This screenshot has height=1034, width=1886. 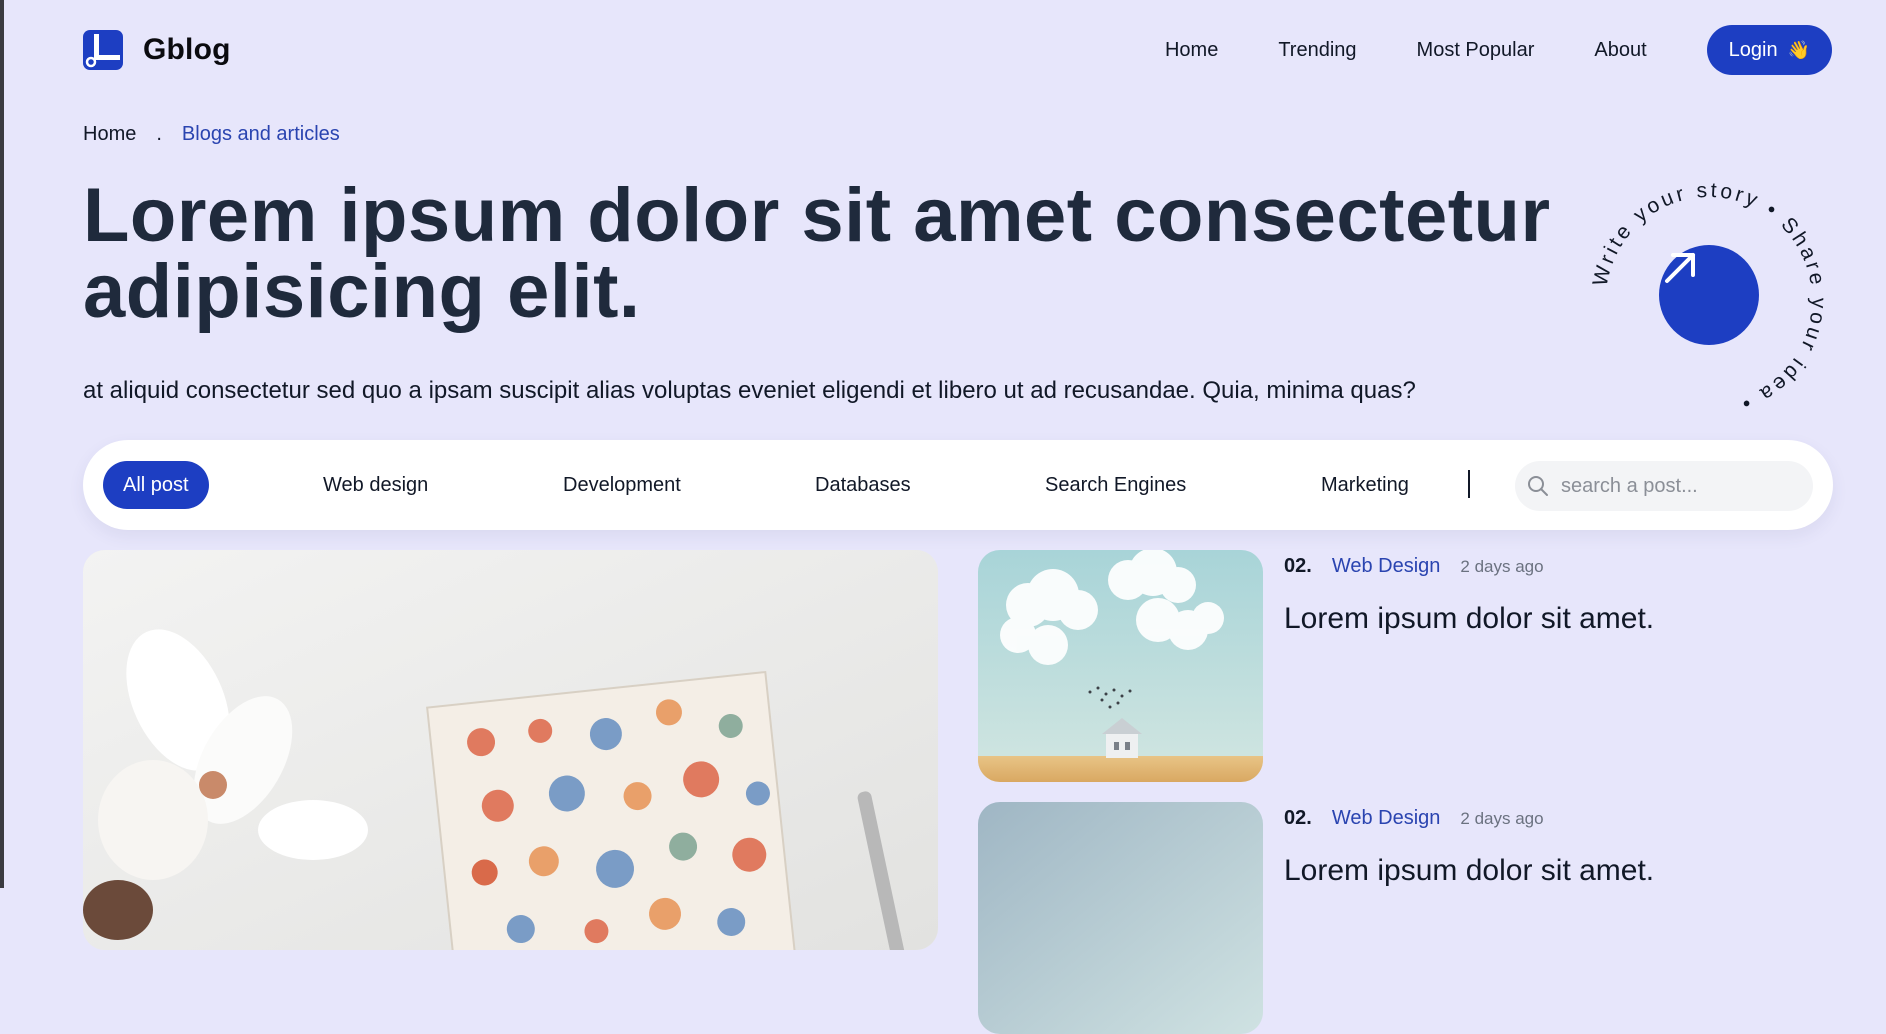 What do you see at coordinates (156, 485) in the screenshot?
I see `filter-all-post: All post` at bounding box center [156, 485].